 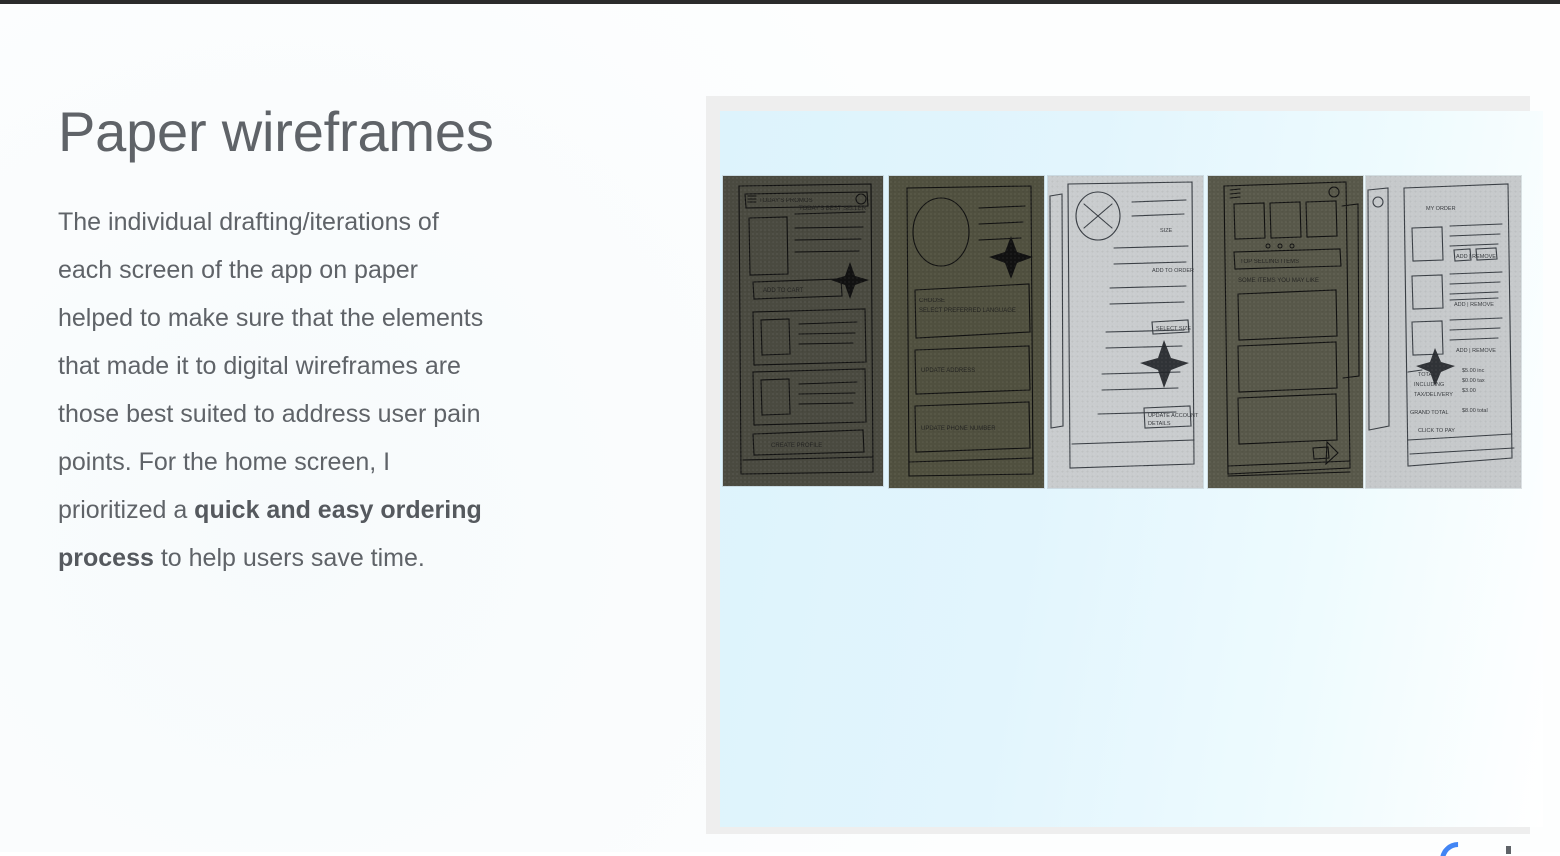 What do you see at coordinates (1159, 424) in the screenshot?
I see `svg-text: DETAILS` at bounding box center [1159, 424].